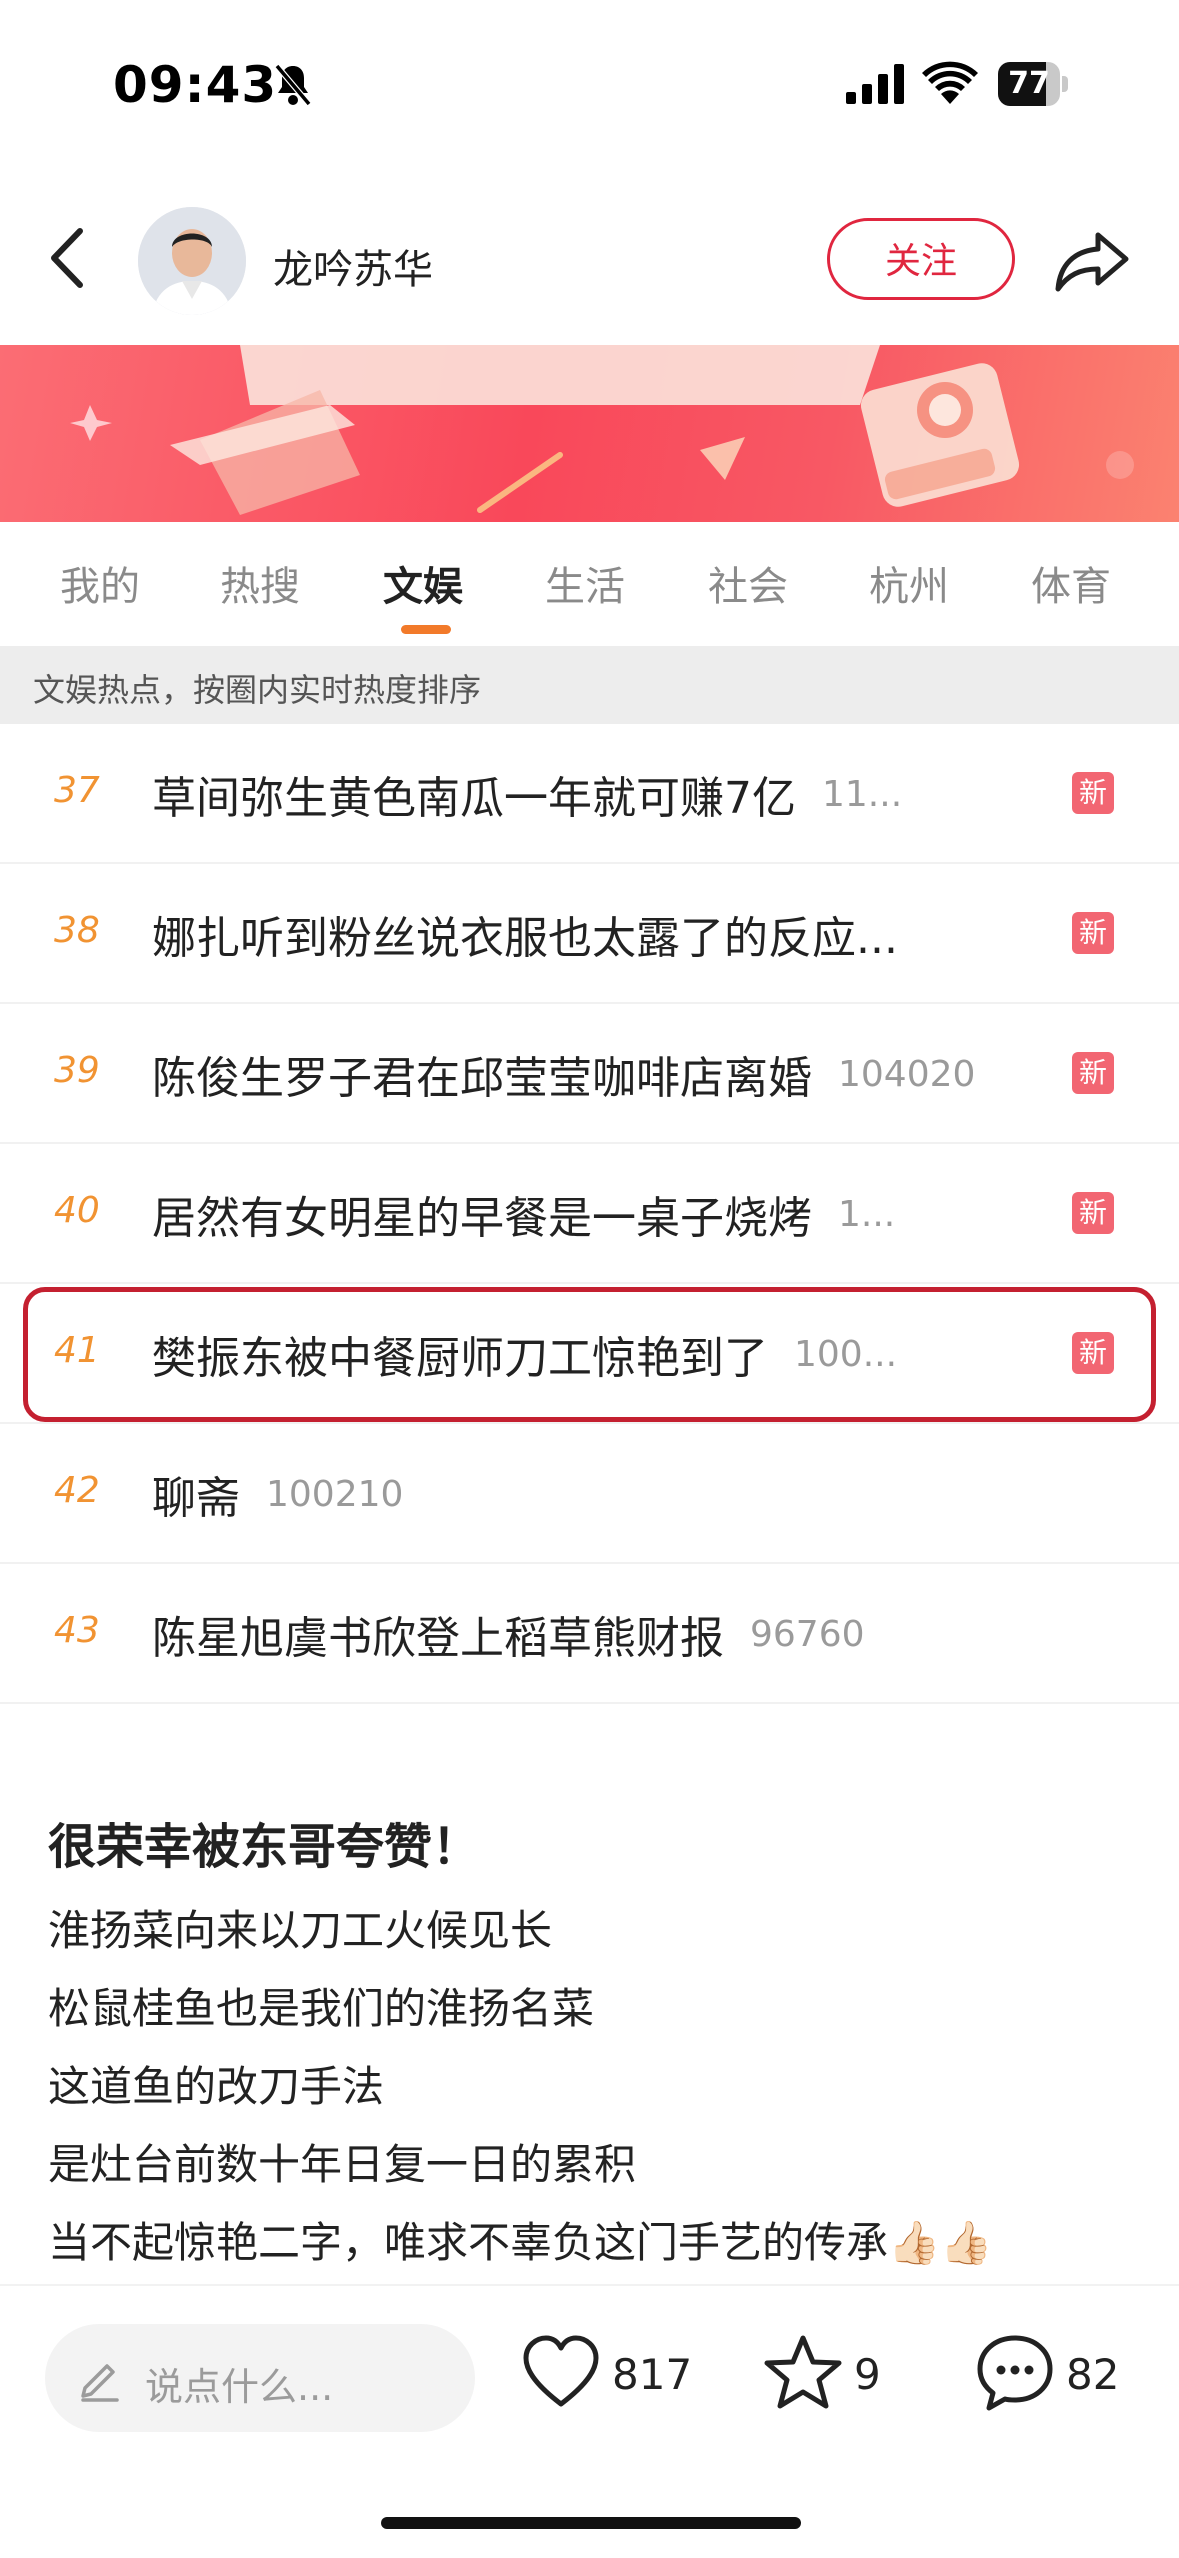 Image resolution: width=1179 pixels, height=2558 pixels. I want to click on favorite-button: 9, so click(827, 2377).